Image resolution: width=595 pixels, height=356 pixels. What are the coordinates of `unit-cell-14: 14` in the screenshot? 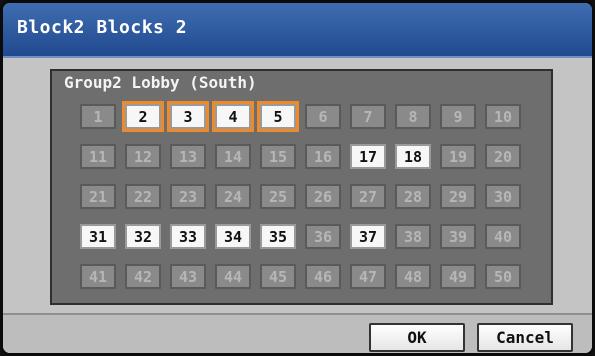 It's located at (233, 156).